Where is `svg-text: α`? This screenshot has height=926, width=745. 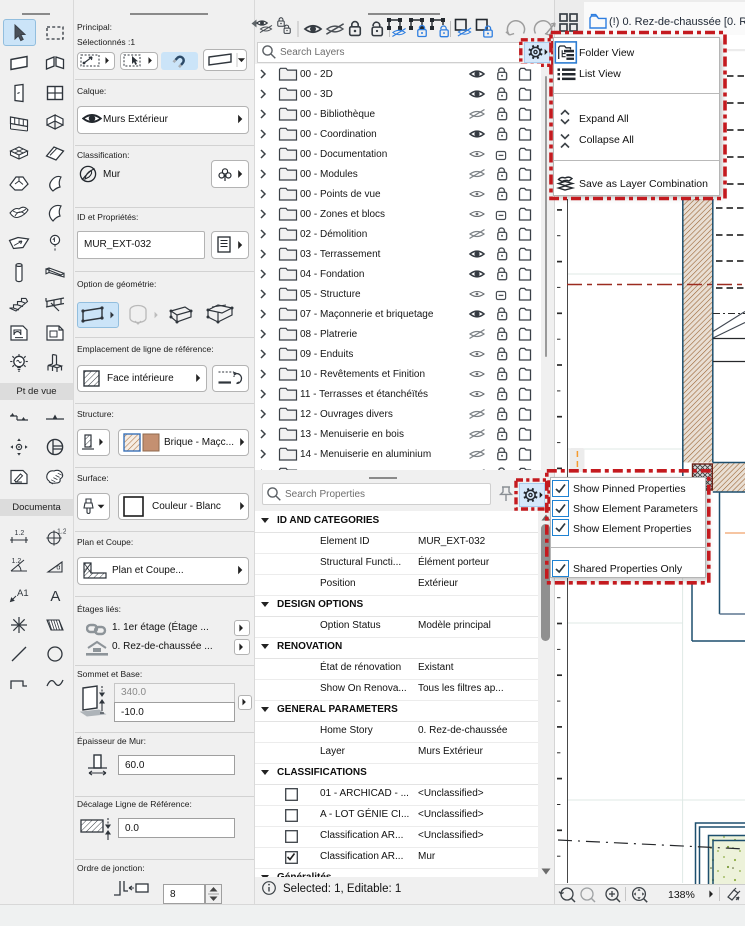
svg-text: α is located at coordinates (58, 567).